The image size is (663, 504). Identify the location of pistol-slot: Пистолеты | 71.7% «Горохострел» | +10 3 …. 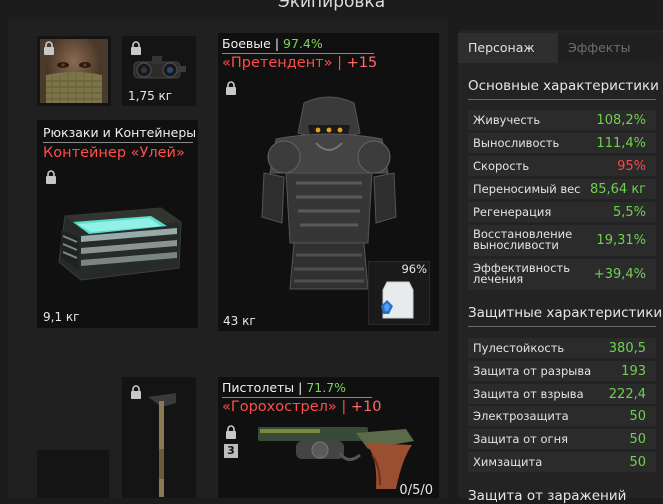
(328, 437).